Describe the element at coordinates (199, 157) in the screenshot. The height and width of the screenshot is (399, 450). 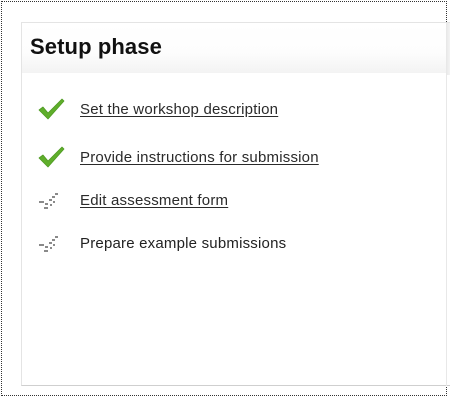
I see `task-link-submission-instructions: Provide instructions for submission` at that location.